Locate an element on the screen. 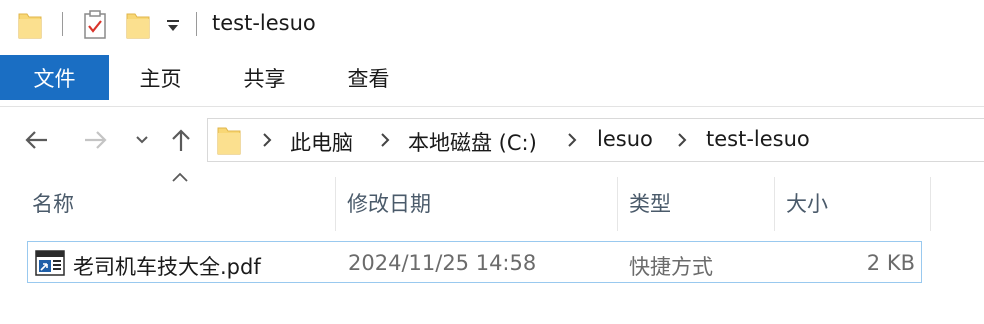 The height and width of the screenshot is (324, 984). customize-toolbar-icon is located at coordinates (173, 27).